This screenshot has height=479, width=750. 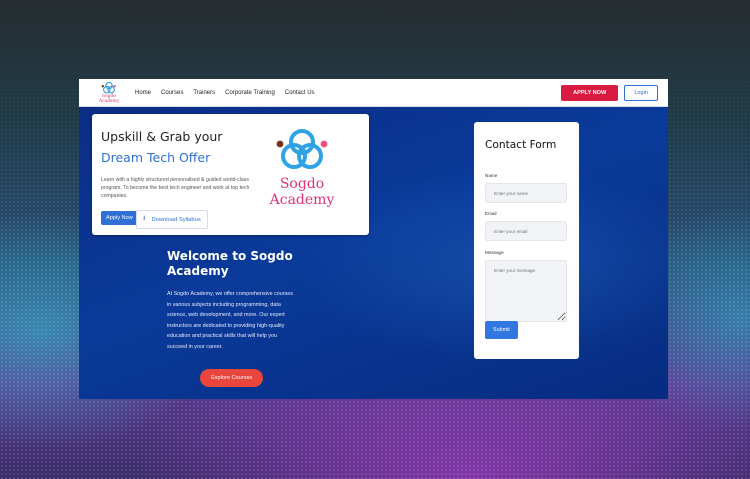 I want to click on welcome-title: Welcome to Sogdo Academy, so click(x=230, y=263).